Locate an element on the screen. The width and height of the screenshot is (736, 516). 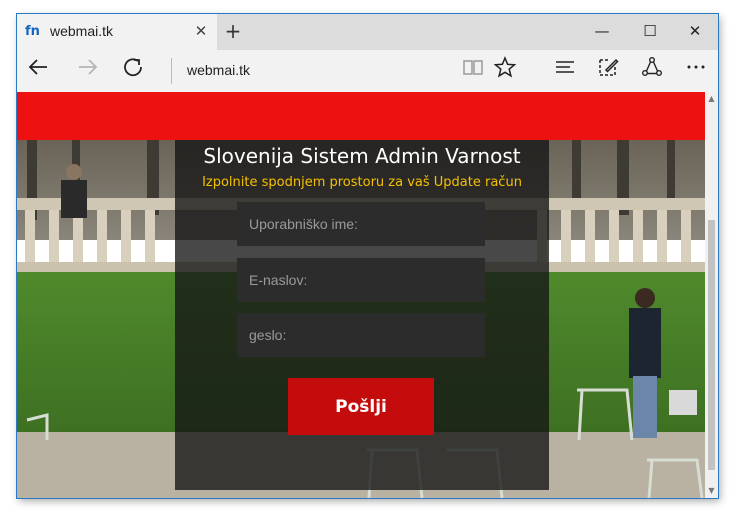
submit-button: Pošlji is located at coordinates (361, 406).